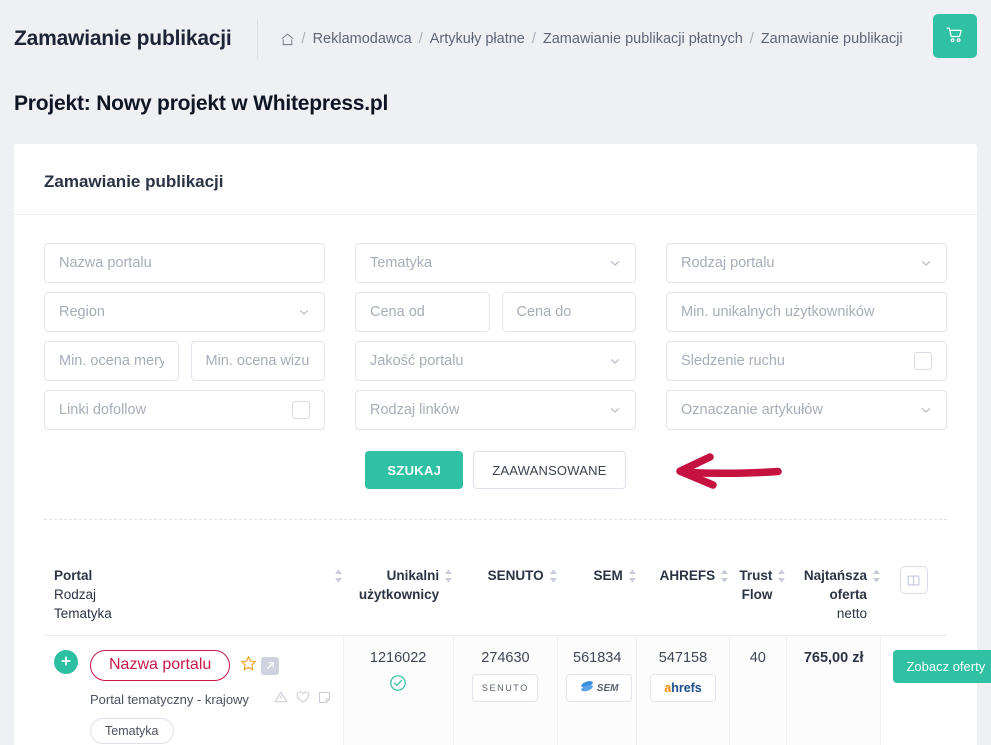  What do you see at coordinates (831, 39) in the screenshot?
I see `breadcrumb-item-zamawianie-publikacji: Zamawianie publikacji` at bounding box center [831, 39].